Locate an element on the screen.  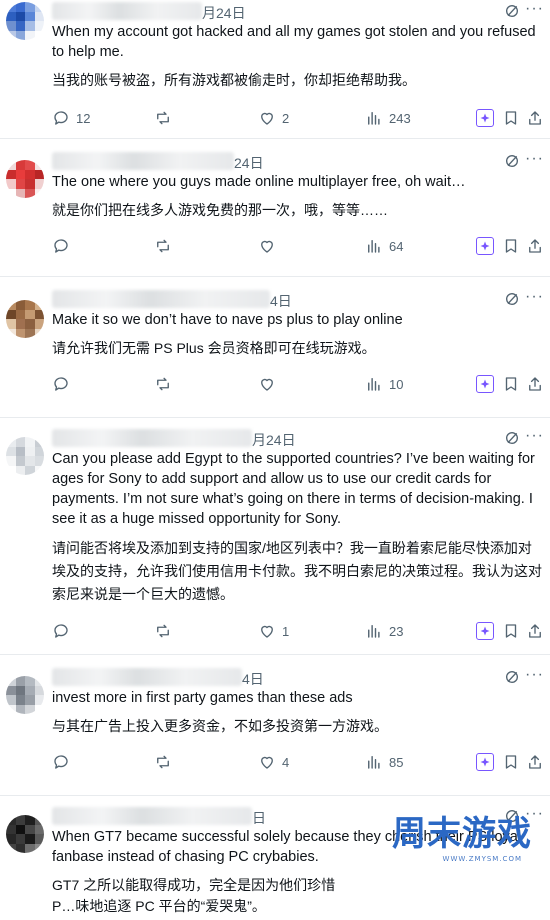
tweet-date: 日 is located at coordinates (259, 818).